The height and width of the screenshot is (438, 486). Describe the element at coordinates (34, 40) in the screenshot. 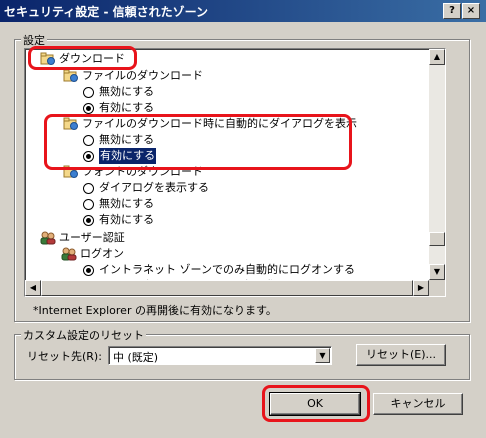

I see `settings-group-label: 設定` at that location.